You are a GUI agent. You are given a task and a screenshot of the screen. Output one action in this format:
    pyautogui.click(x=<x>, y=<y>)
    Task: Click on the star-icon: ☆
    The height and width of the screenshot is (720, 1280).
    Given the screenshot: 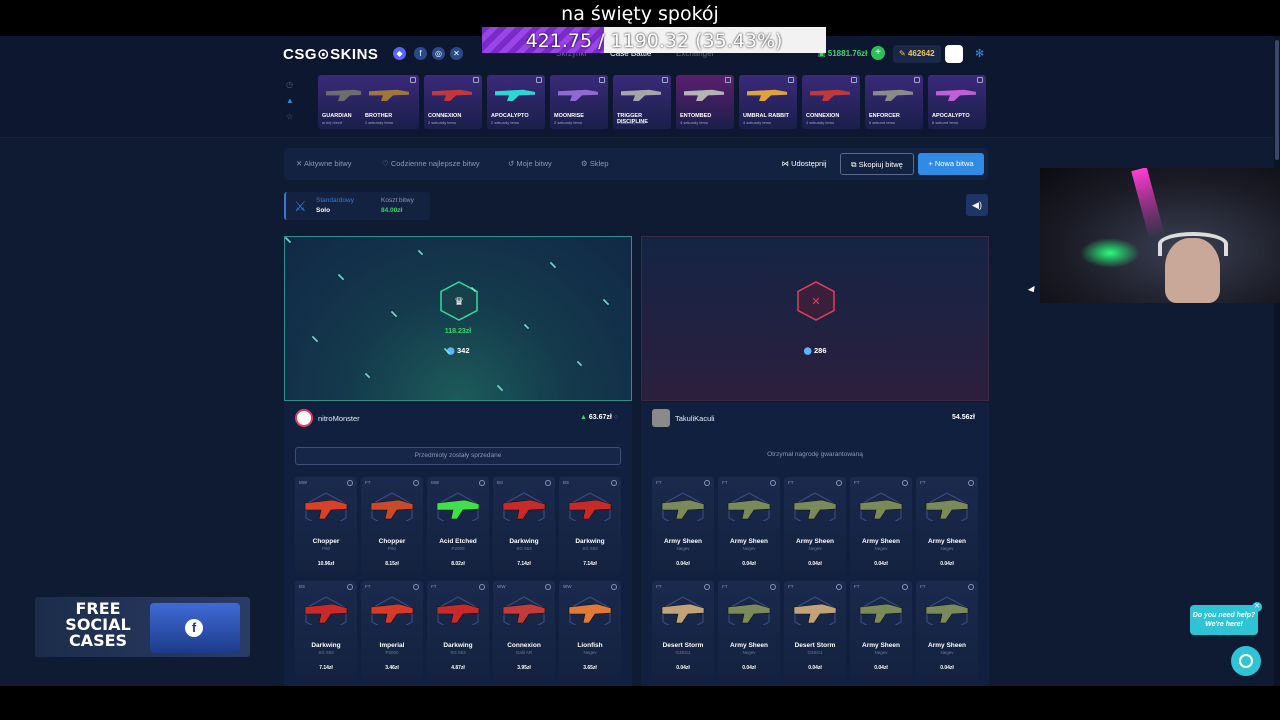 What is the action you would take?
    pyautogui.click(x=289, y=116)
    